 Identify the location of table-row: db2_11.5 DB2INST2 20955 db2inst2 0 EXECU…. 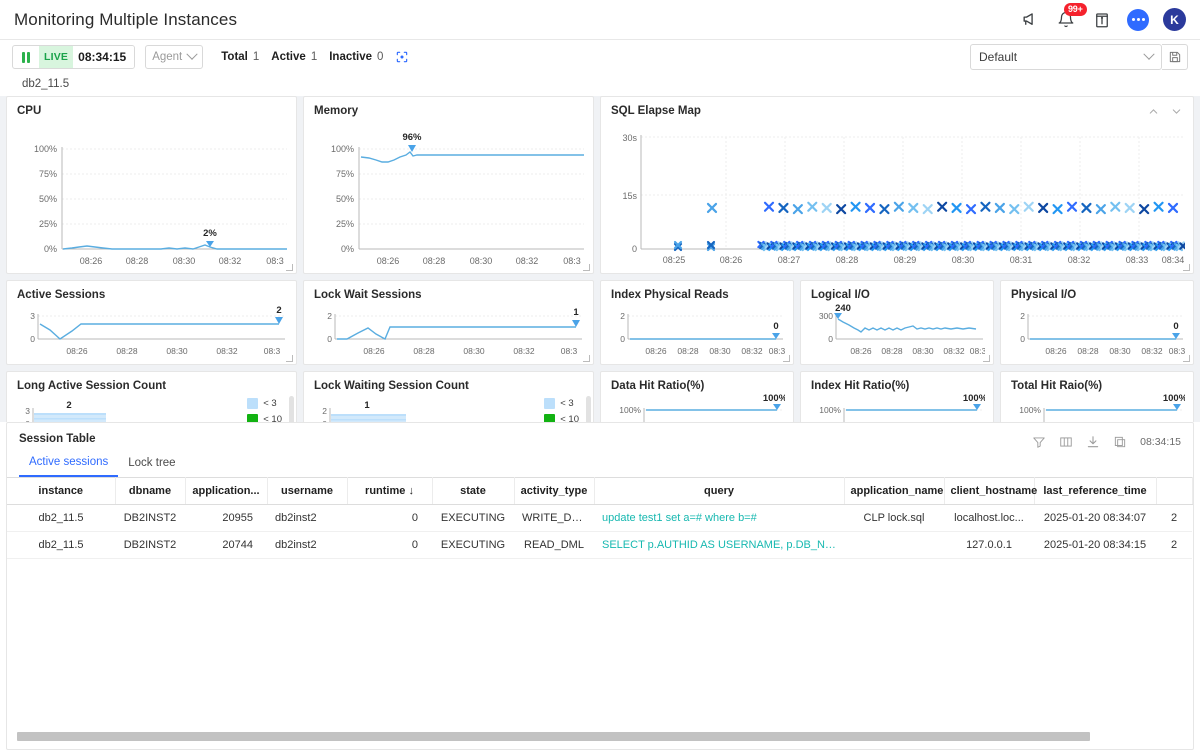
(599, 518).